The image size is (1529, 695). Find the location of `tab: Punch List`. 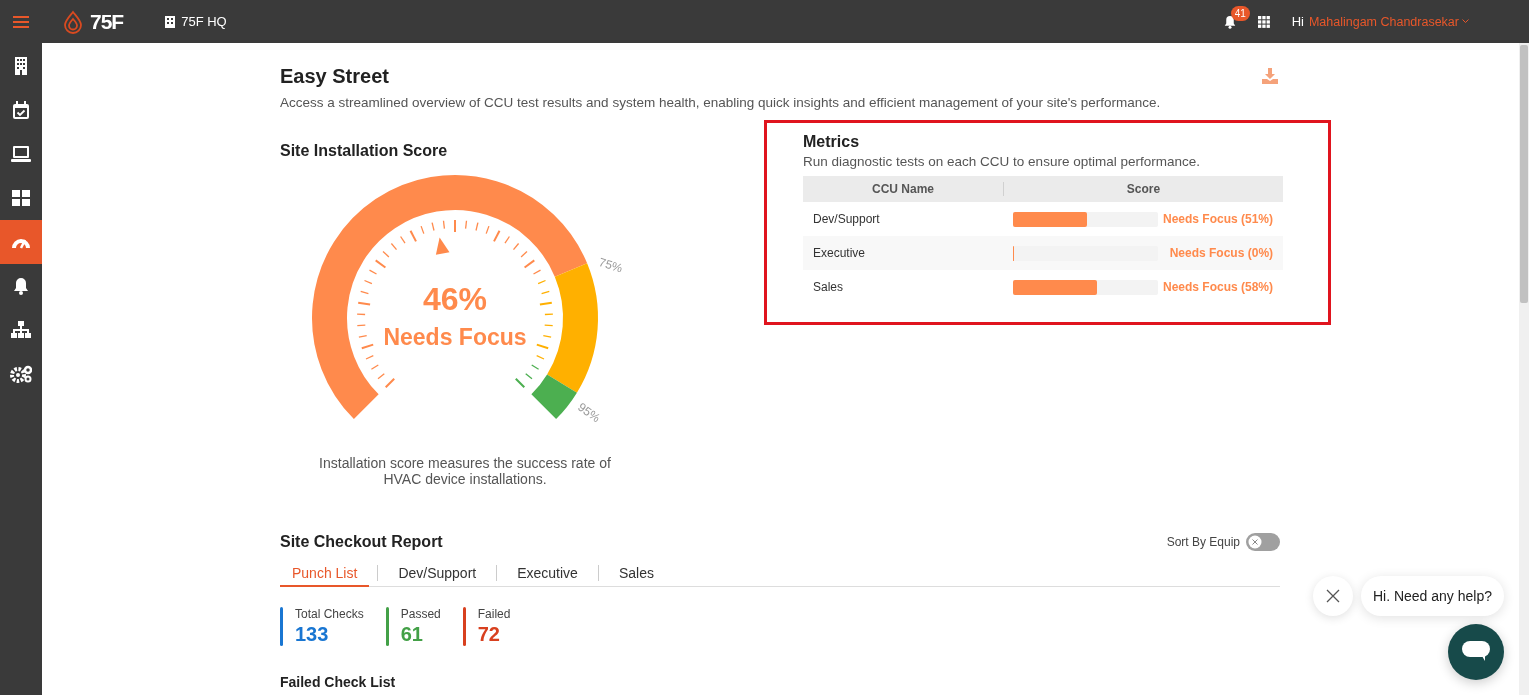

tab: Punch List is located at coordinates (325, 573).